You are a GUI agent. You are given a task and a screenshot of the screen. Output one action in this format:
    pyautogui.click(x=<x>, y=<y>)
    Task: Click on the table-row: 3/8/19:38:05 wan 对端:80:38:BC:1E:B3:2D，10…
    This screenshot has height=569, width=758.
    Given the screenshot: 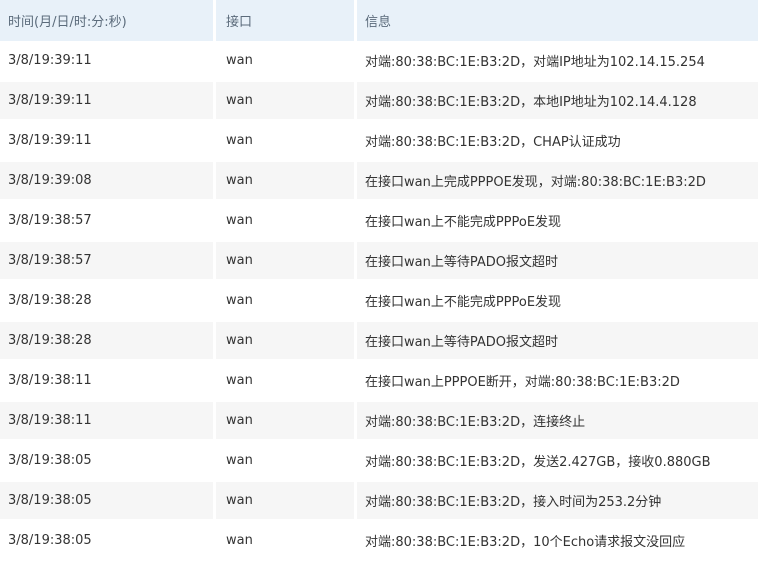 What is the action you would take?
    pyautogui.click(x=379, y=541)
    